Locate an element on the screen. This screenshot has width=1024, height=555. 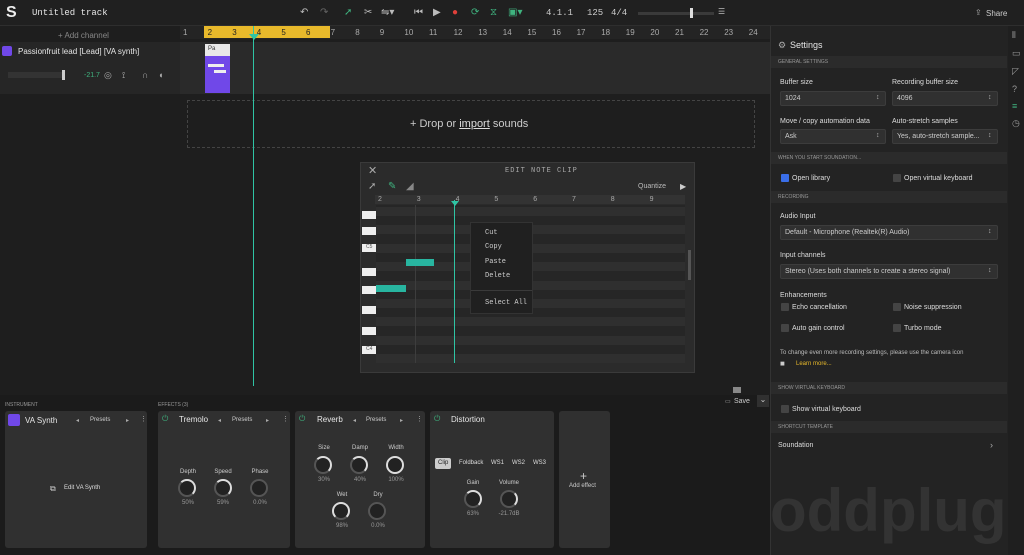
editor-ruler-number: 6 is located at coordinates (535, 199).